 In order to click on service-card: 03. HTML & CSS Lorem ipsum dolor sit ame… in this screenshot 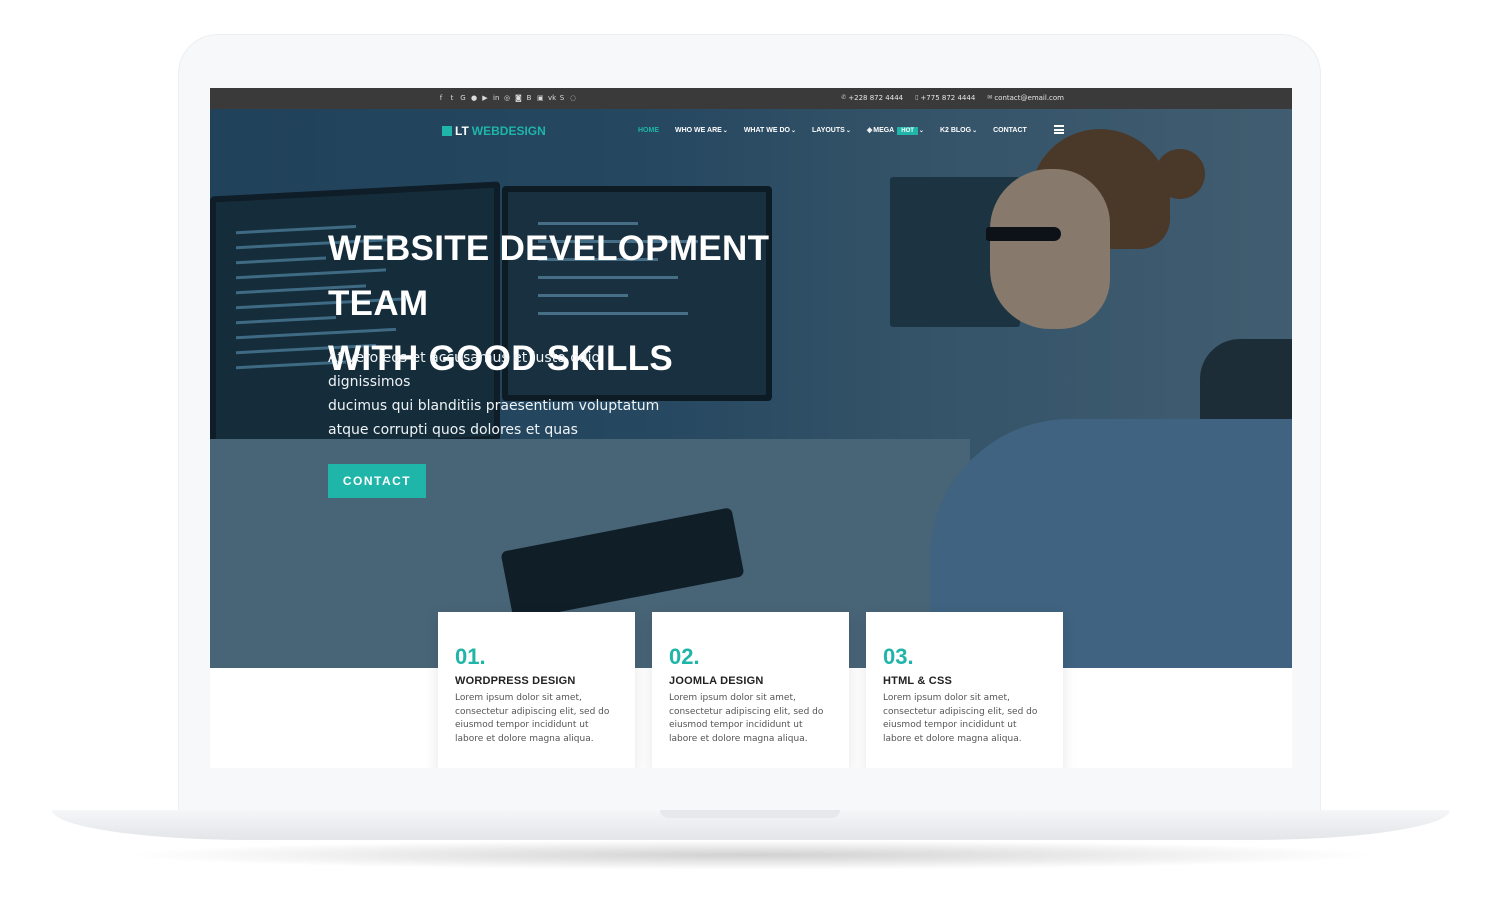, I will do `click(964, 690)`.